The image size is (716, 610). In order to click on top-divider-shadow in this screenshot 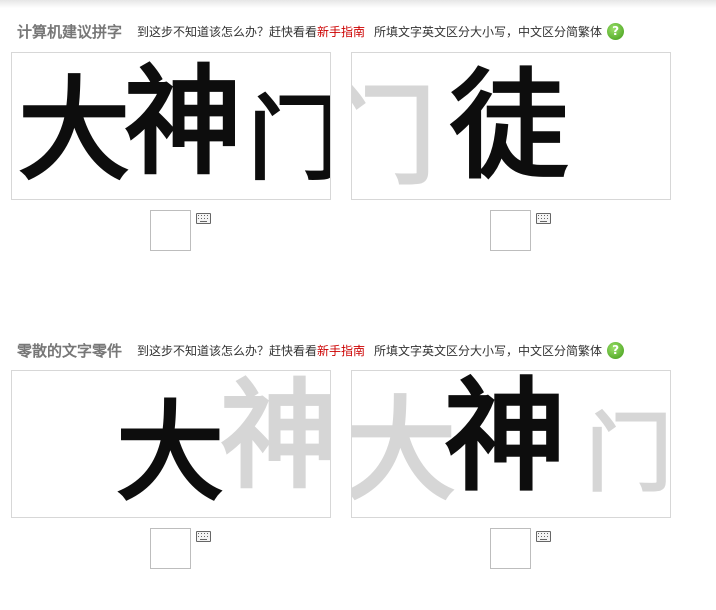, I will do `click(358, 4)`.